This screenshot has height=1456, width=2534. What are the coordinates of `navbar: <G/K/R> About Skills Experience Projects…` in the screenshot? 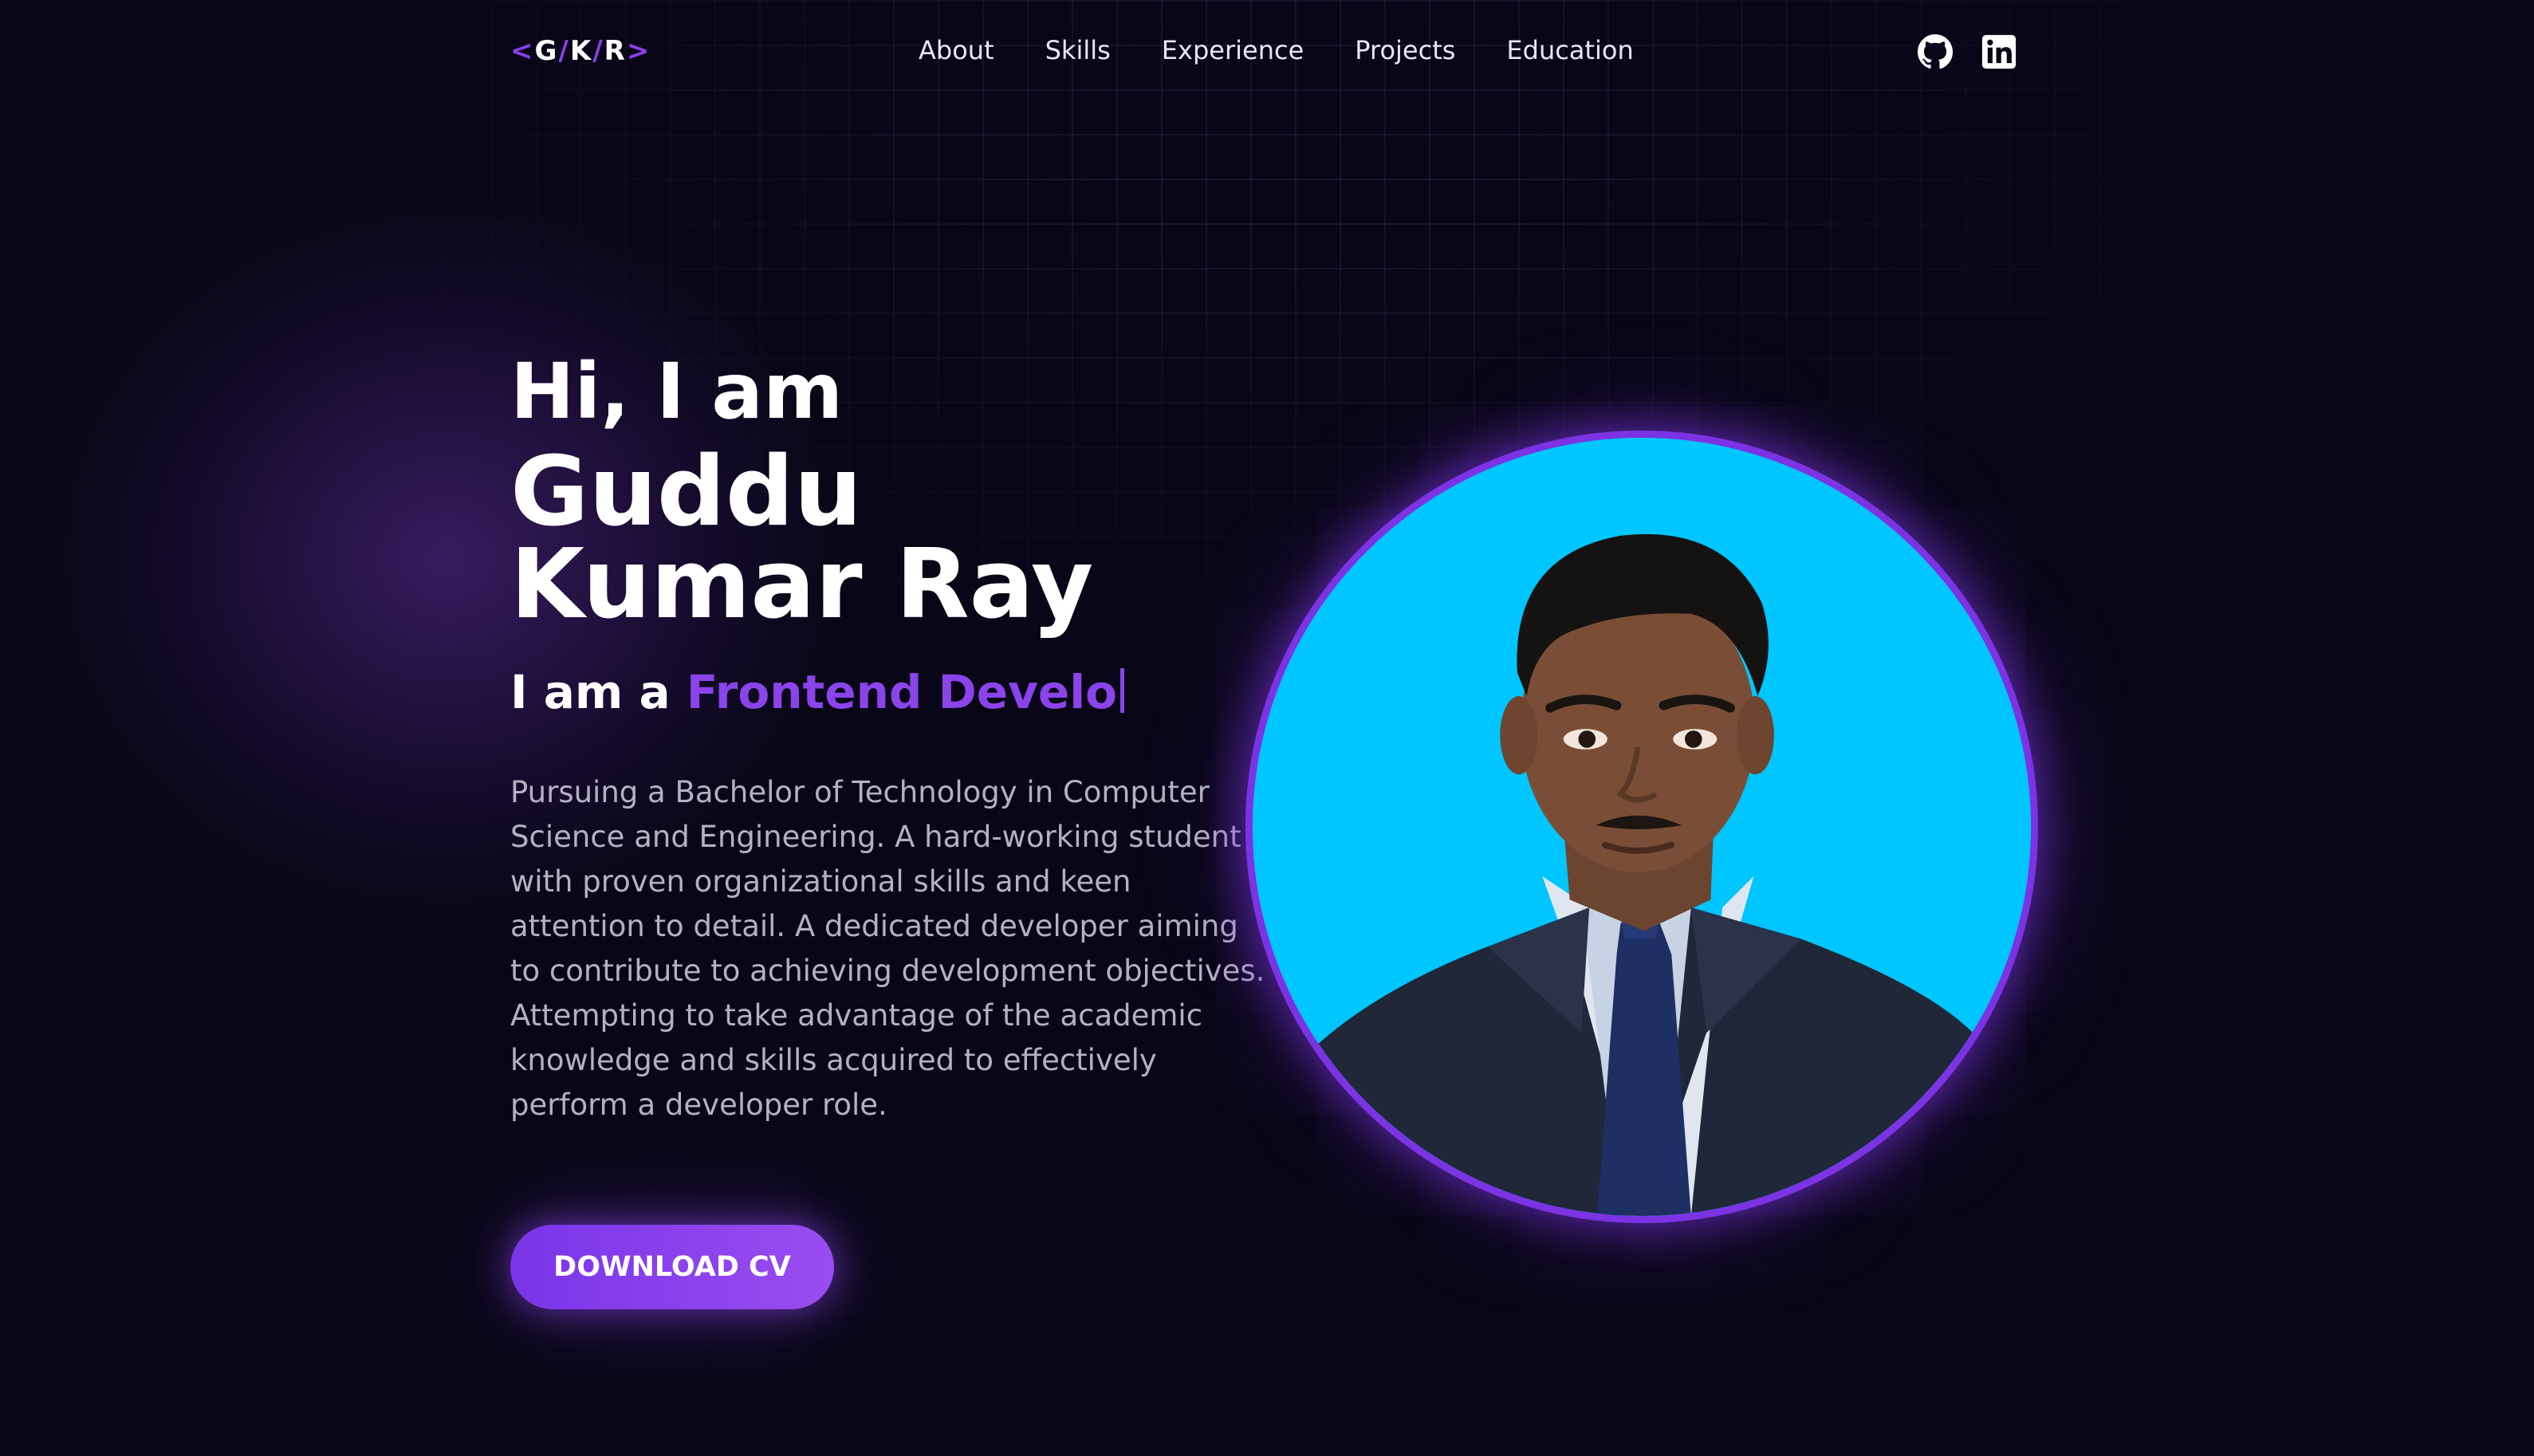 It's located at (1263, 55).